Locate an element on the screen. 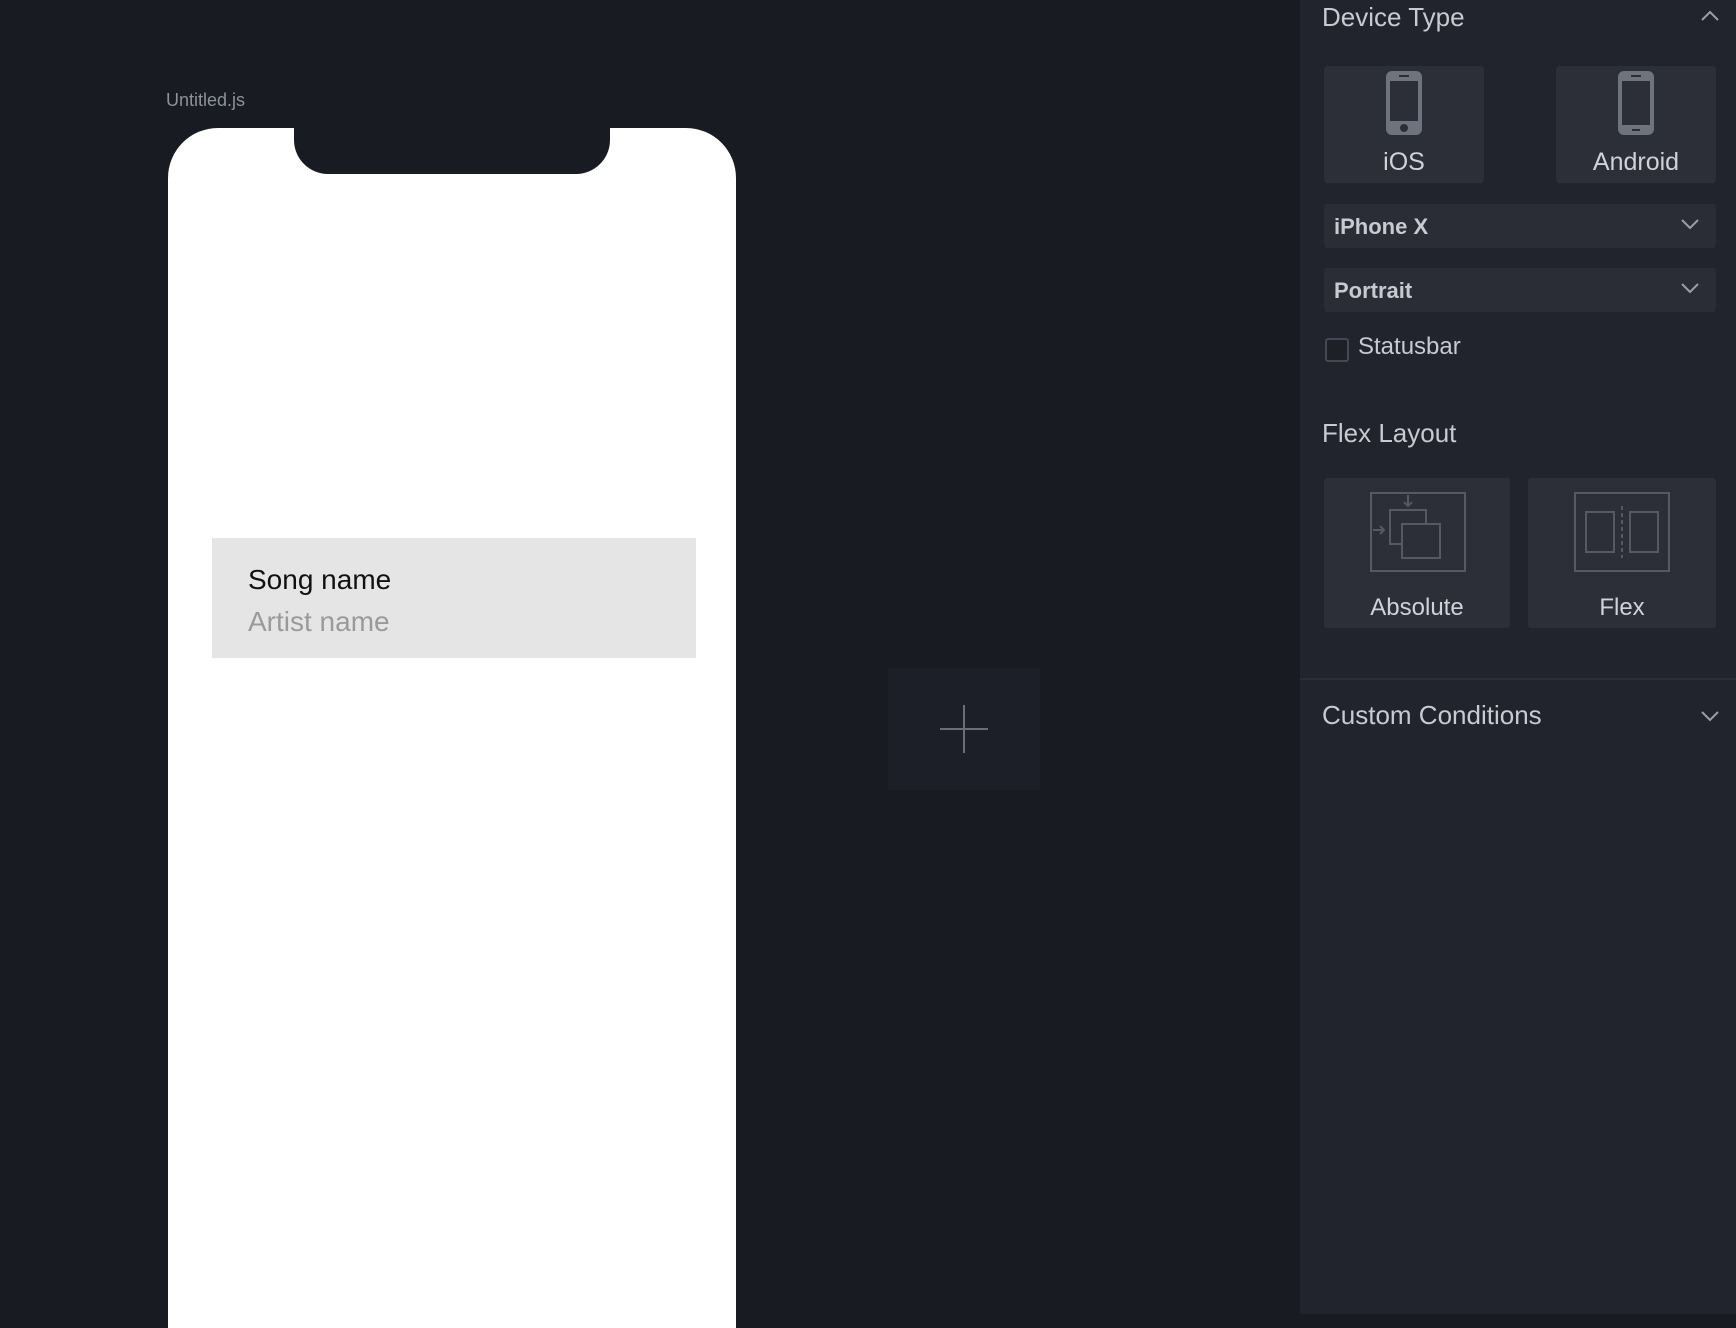 The image size is (1736, 1328). flex-layout-icon is located at coordinates (1622, 532).